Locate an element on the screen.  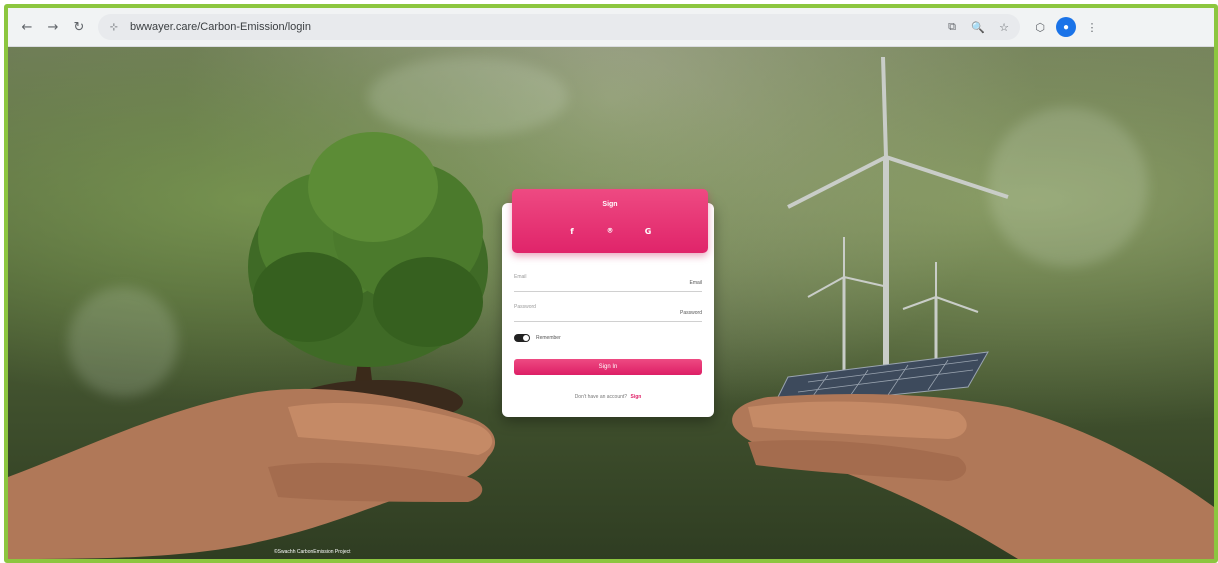
footer-caption: ©Swachh CarbonEmission Project is located at coordinates (312, 552).